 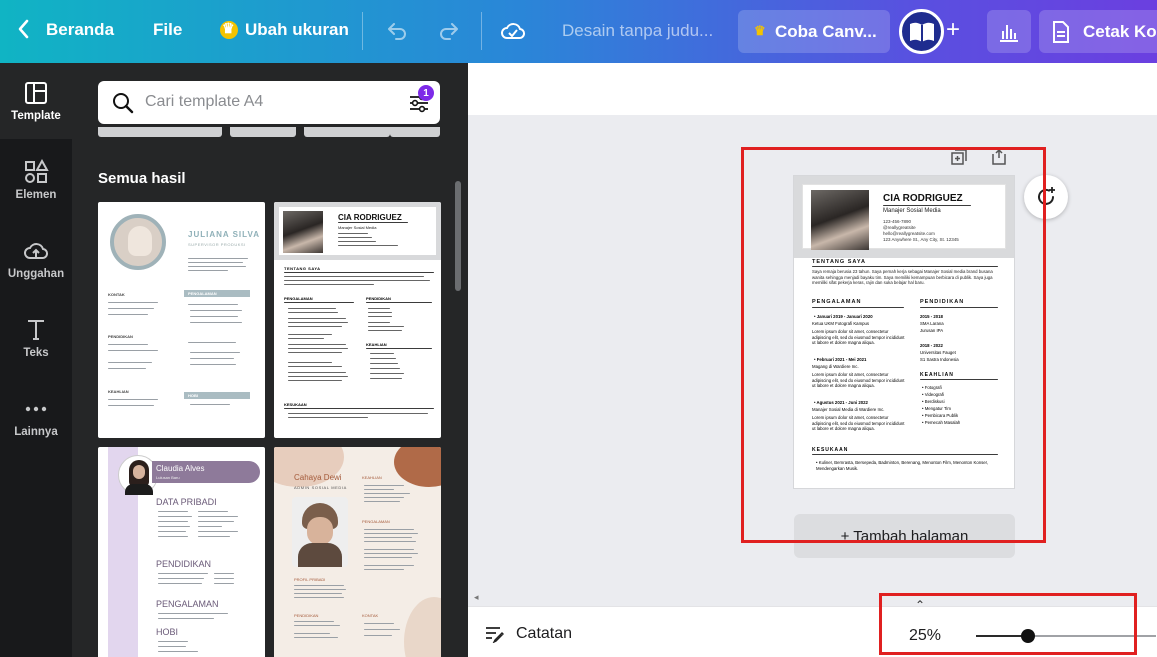 I want to click on notes-button: Catatan, so click(x=528, y=634).